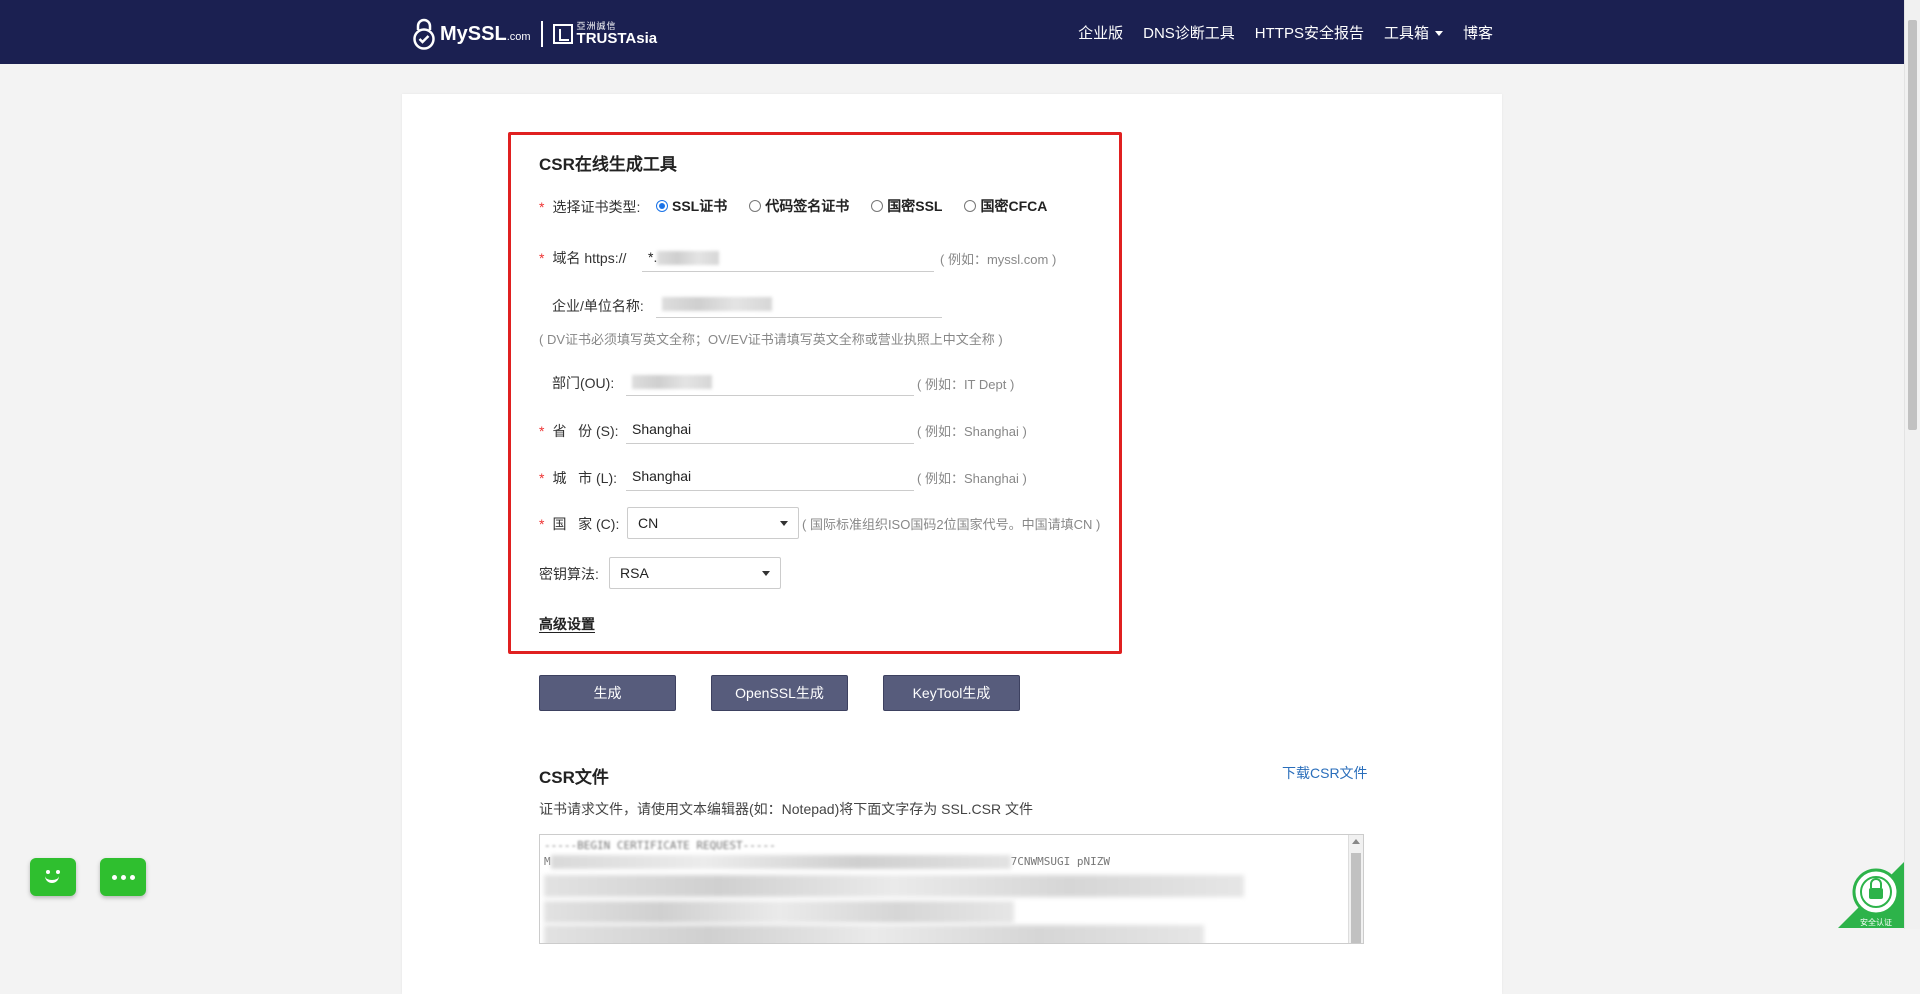  What do you see at coordinates (562, 34) in the screenshot?
I see `trustasia-icon` at bounding box center [562, 34].